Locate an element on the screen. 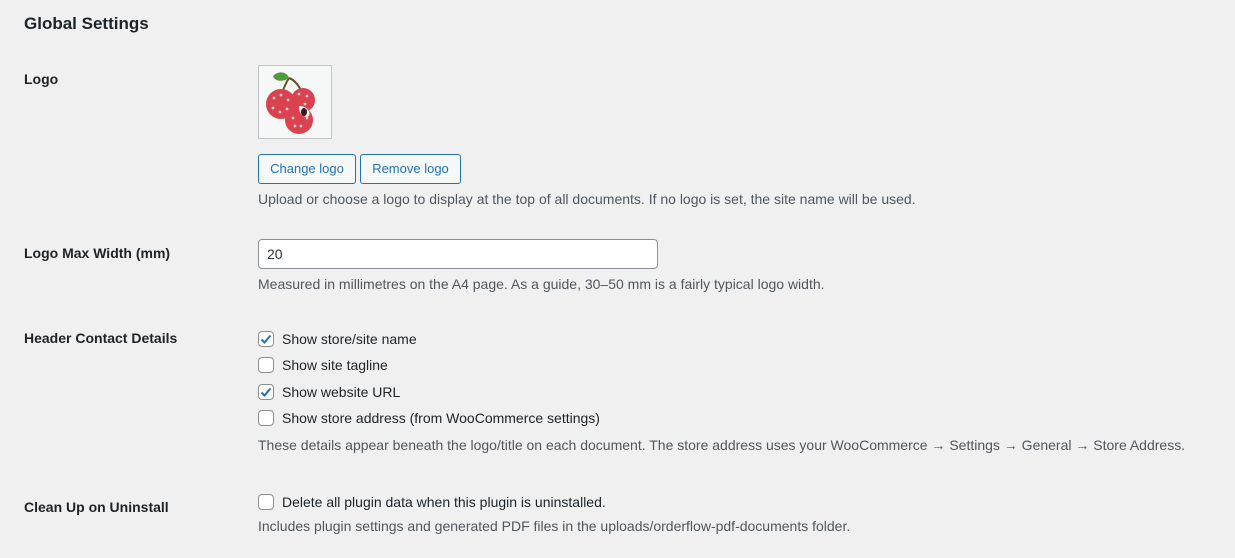 This screenshot has width=1235, height=558. option-show-tagline: Show site tagline is located at coordinates (323, 365).